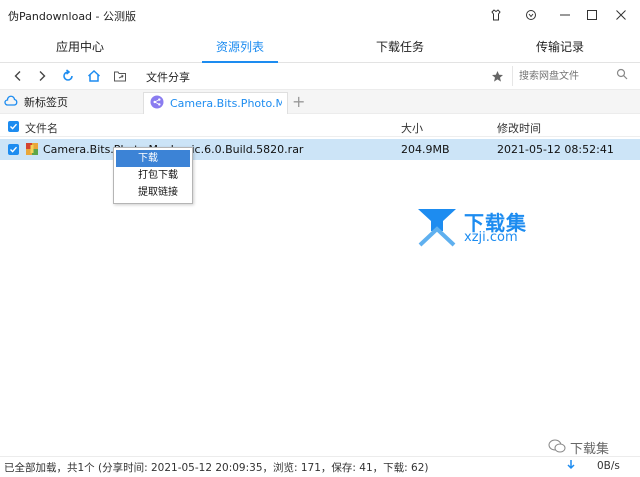 The height and width of the screenshot is (477, 640). What do you see at coordinates (153, 158) in the screenshot?
I see `menu-item-download: 下载` at bounding box center [153, 158].